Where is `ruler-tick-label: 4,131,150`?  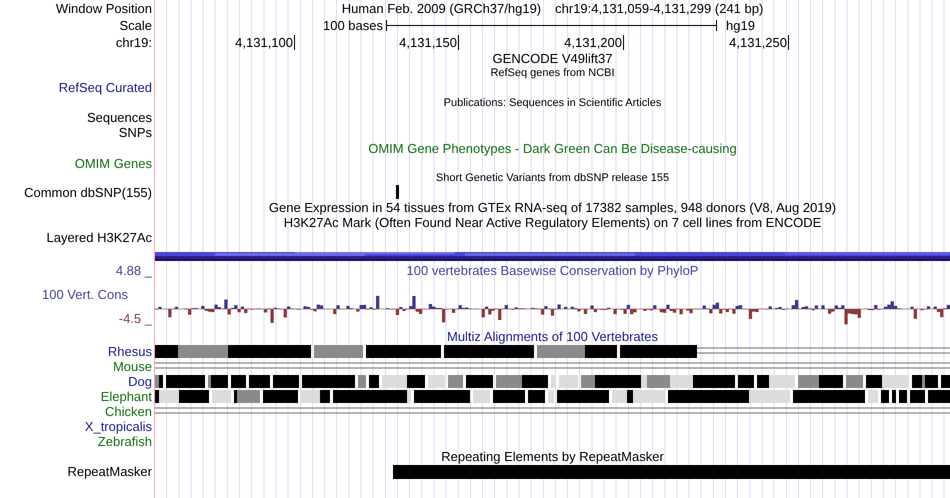
ruler-tick-label: 4,131,150 is located at coordinates (428, 42).